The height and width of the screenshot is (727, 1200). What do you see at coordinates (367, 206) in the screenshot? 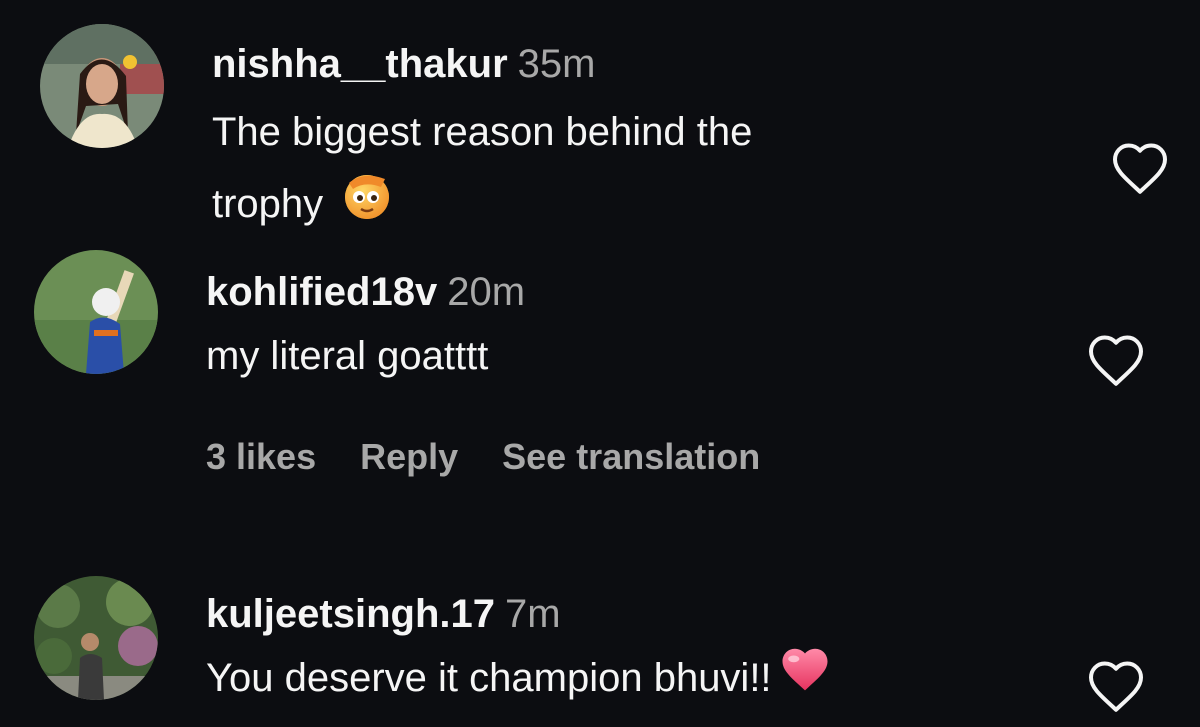
I see `saluting-face-icon` at bounding box center [367, 206].